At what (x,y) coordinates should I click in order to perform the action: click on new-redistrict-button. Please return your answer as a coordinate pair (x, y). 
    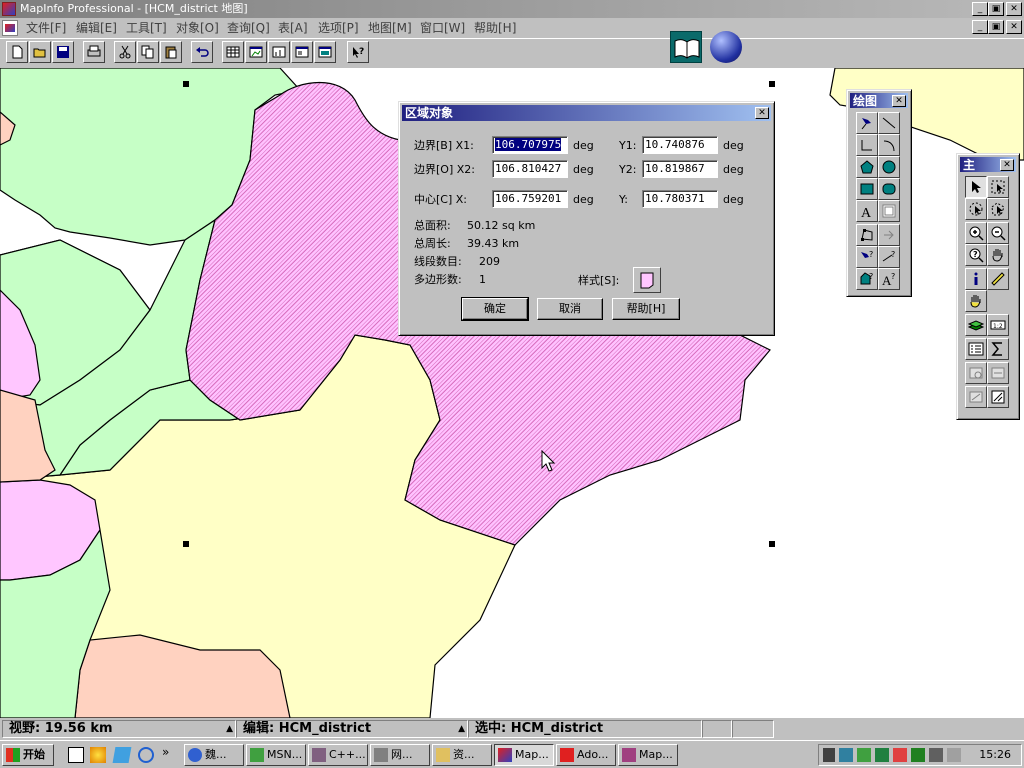
    Looking at the image, I should click on (325, 52).